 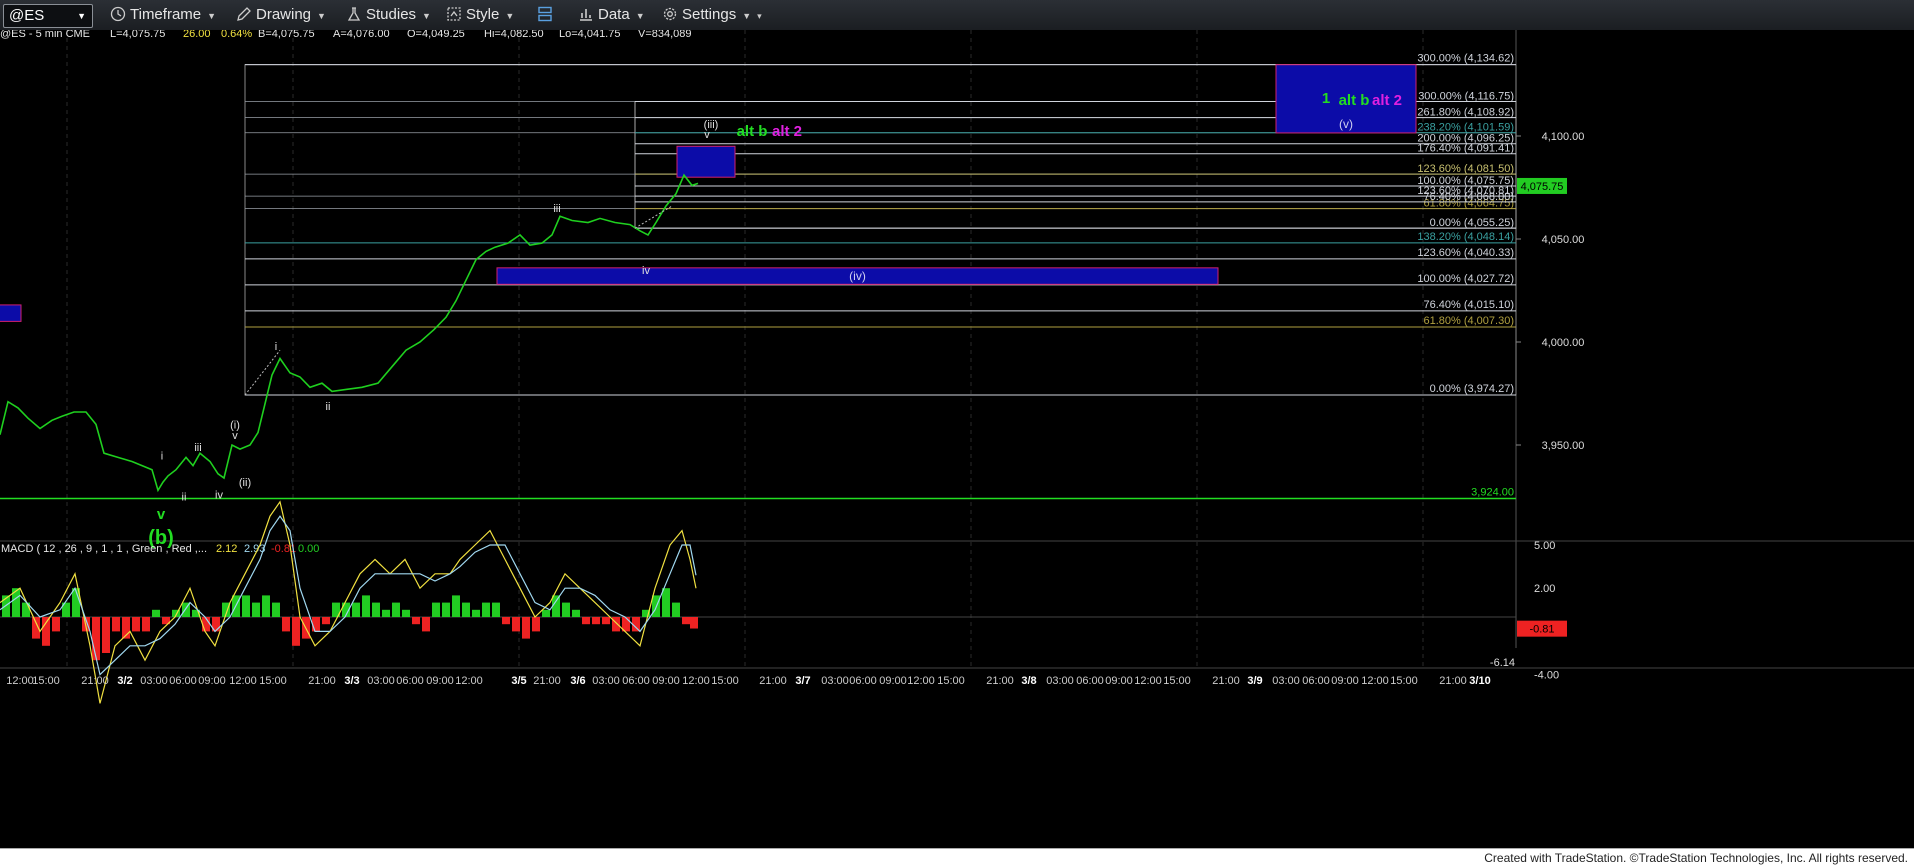 I want to click on fib-right-label: 300.00% (4,116.75), so click(x=1466, y=96).